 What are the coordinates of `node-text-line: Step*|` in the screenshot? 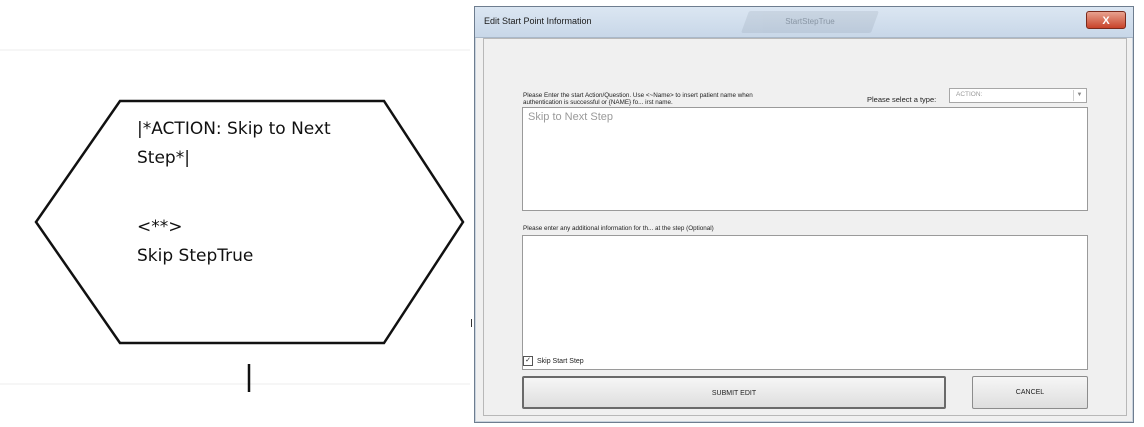 It's located at (163, 158).